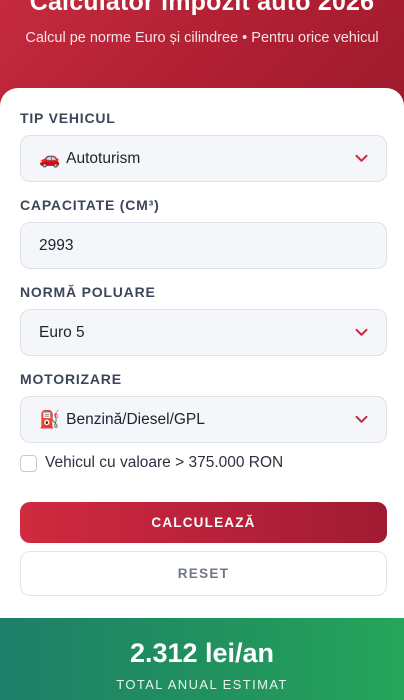  Describe the element at coordinates (203, 522) in the screenshot. I see `calculate-button: CALCULEAZĂ` at that location.